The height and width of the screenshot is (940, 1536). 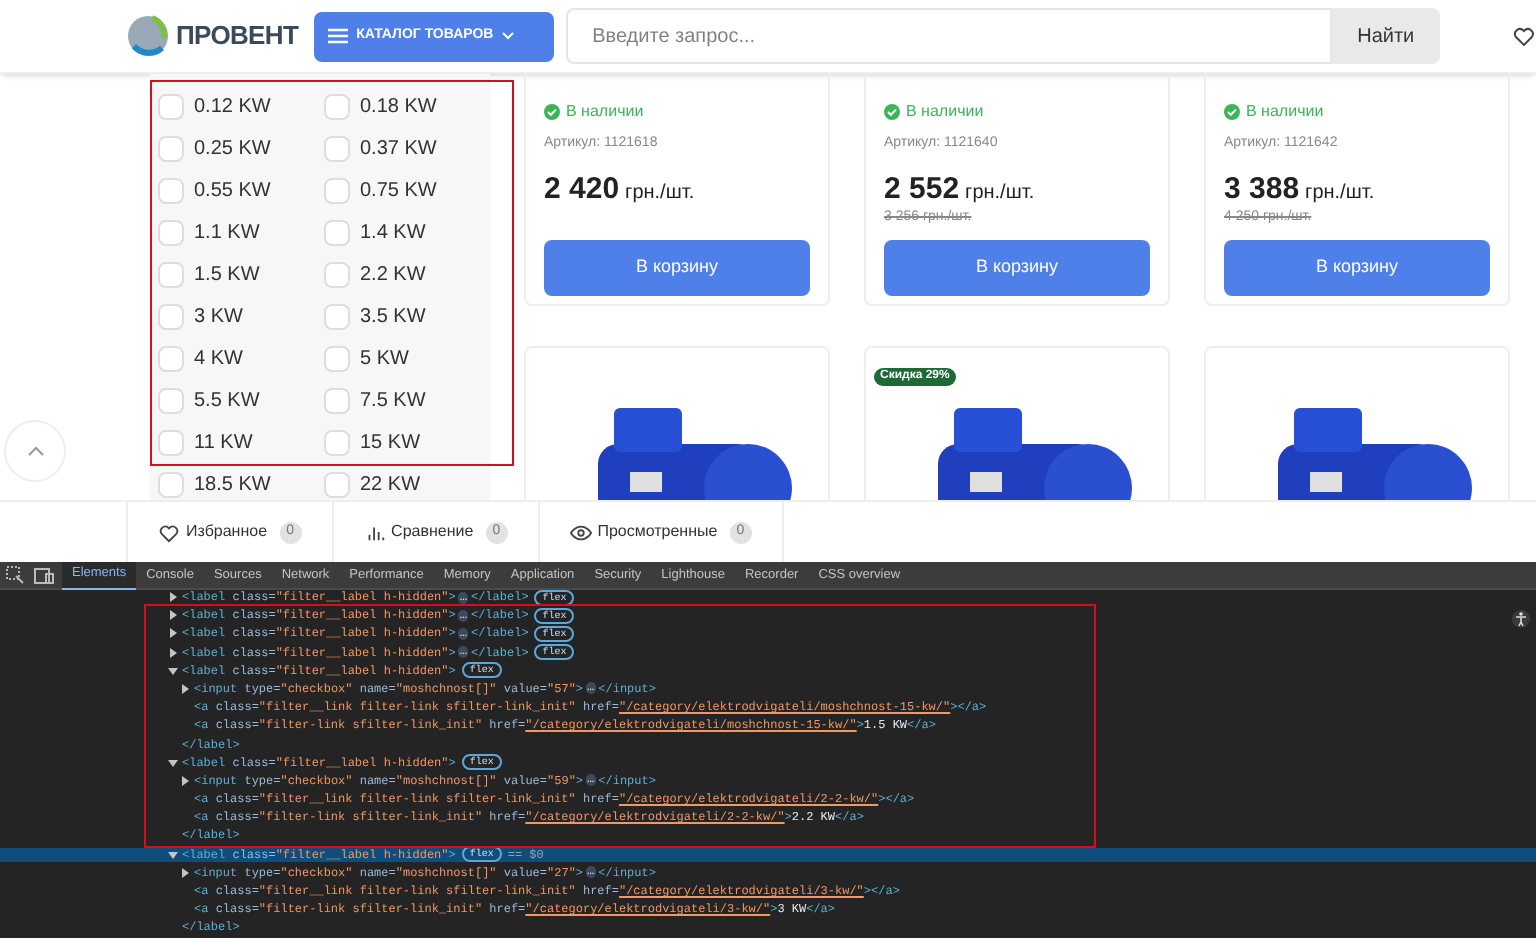 I want to click on filter-option-label: 1.5 KW, so click(x=227, y=274).